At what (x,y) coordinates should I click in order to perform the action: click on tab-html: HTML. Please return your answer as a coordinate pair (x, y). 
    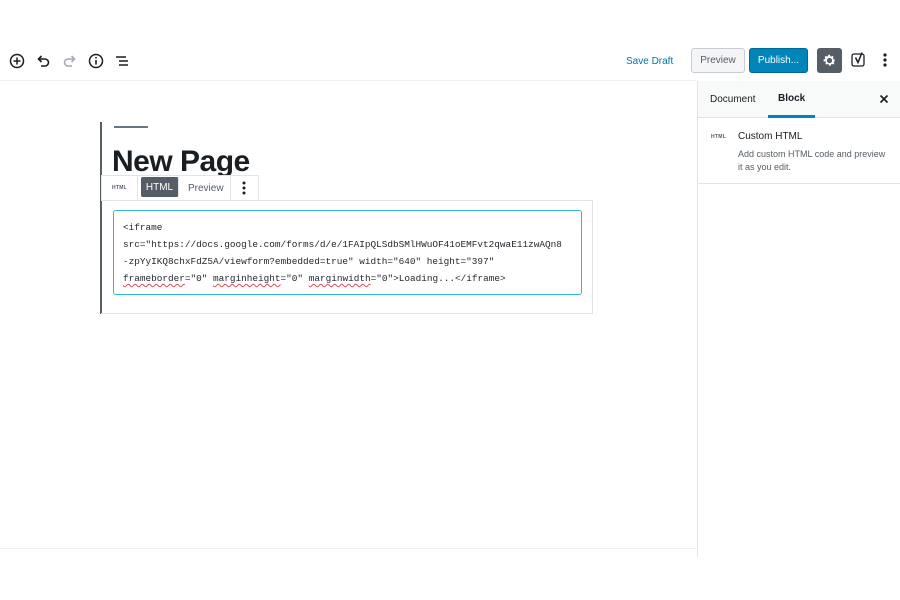
    Looking at the image, I should click on (160, 187).